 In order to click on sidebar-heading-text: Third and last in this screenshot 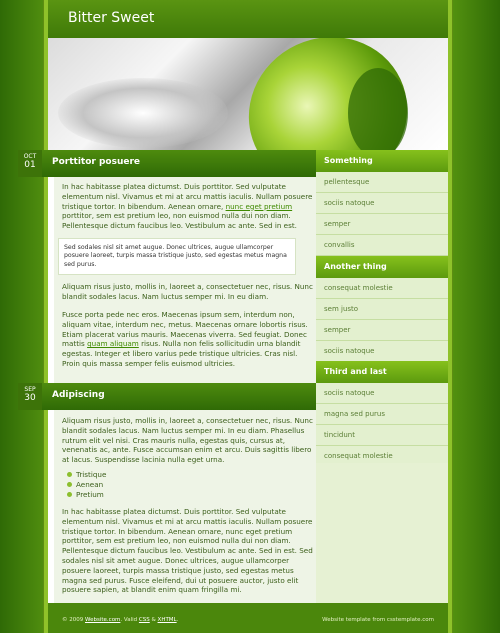, I will do `click(355, 371)`.